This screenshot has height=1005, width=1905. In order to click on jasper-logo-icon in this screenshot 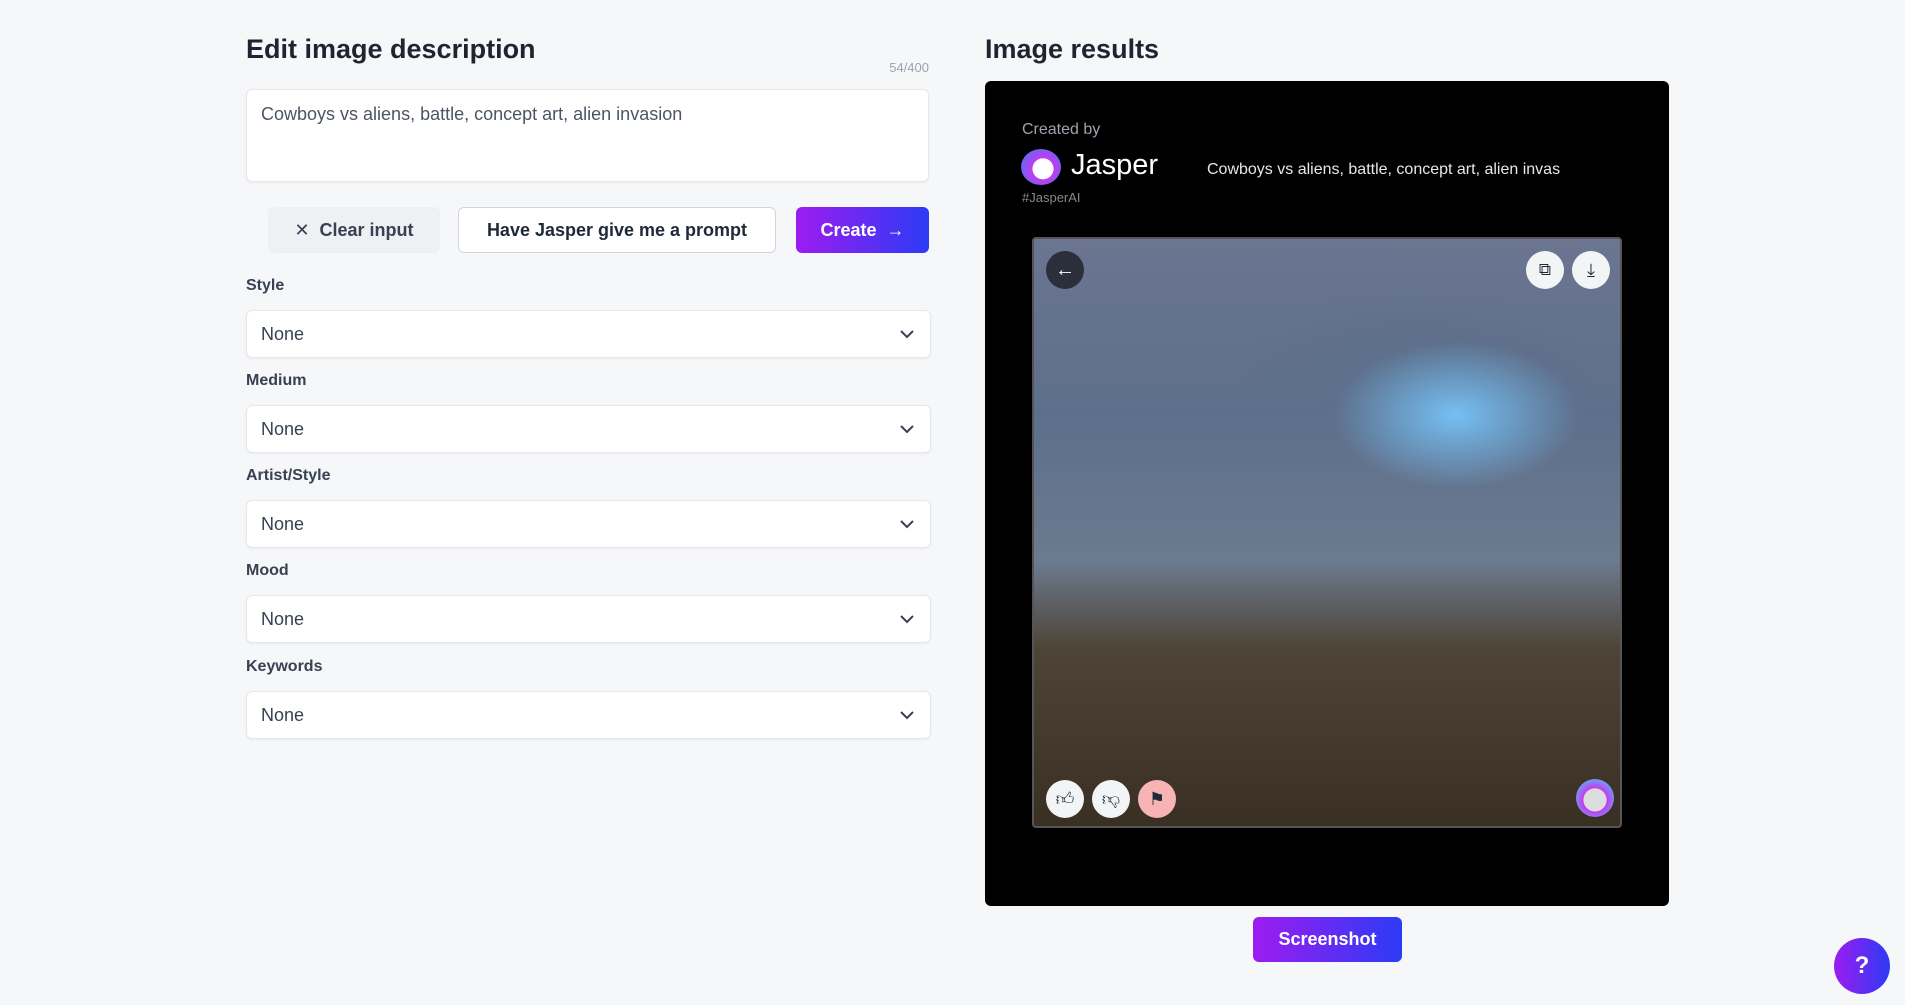, I will do `click(1041, 167)`.